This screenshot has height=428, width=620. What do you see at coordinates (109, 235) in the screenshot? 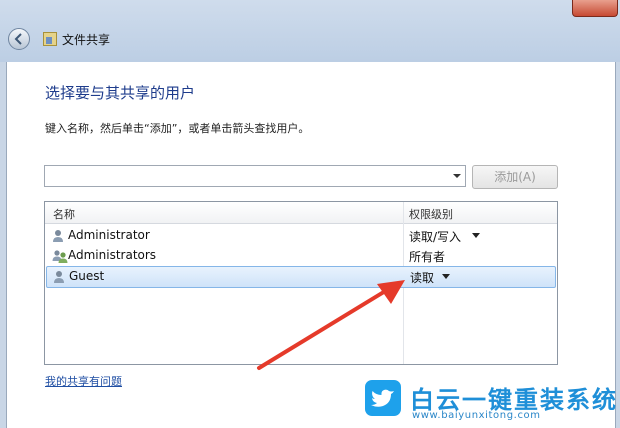
I see `row-user-name: Administrator` at bounding box center [109, 235].